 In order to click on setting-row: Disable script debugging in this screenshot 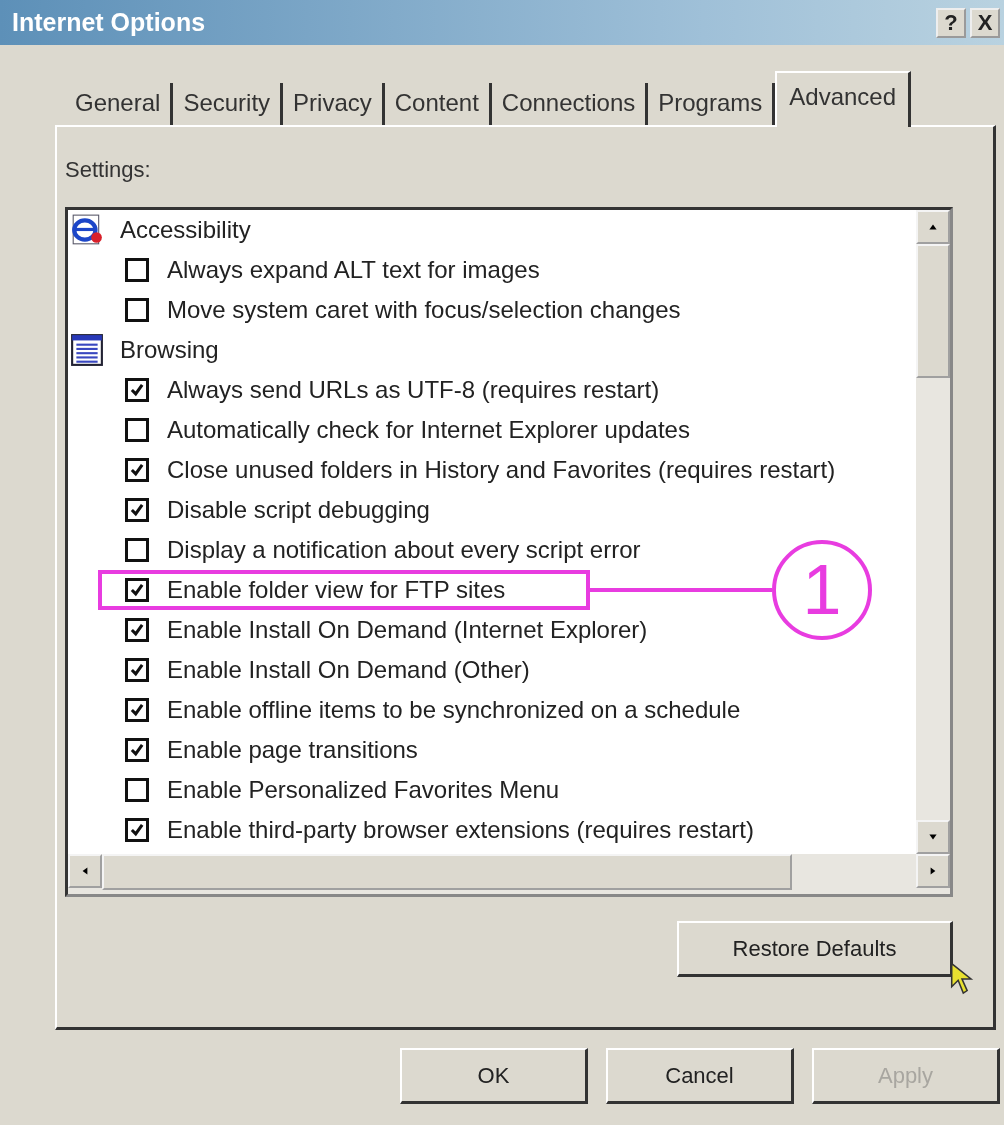, I will do `click(344, 510)`.